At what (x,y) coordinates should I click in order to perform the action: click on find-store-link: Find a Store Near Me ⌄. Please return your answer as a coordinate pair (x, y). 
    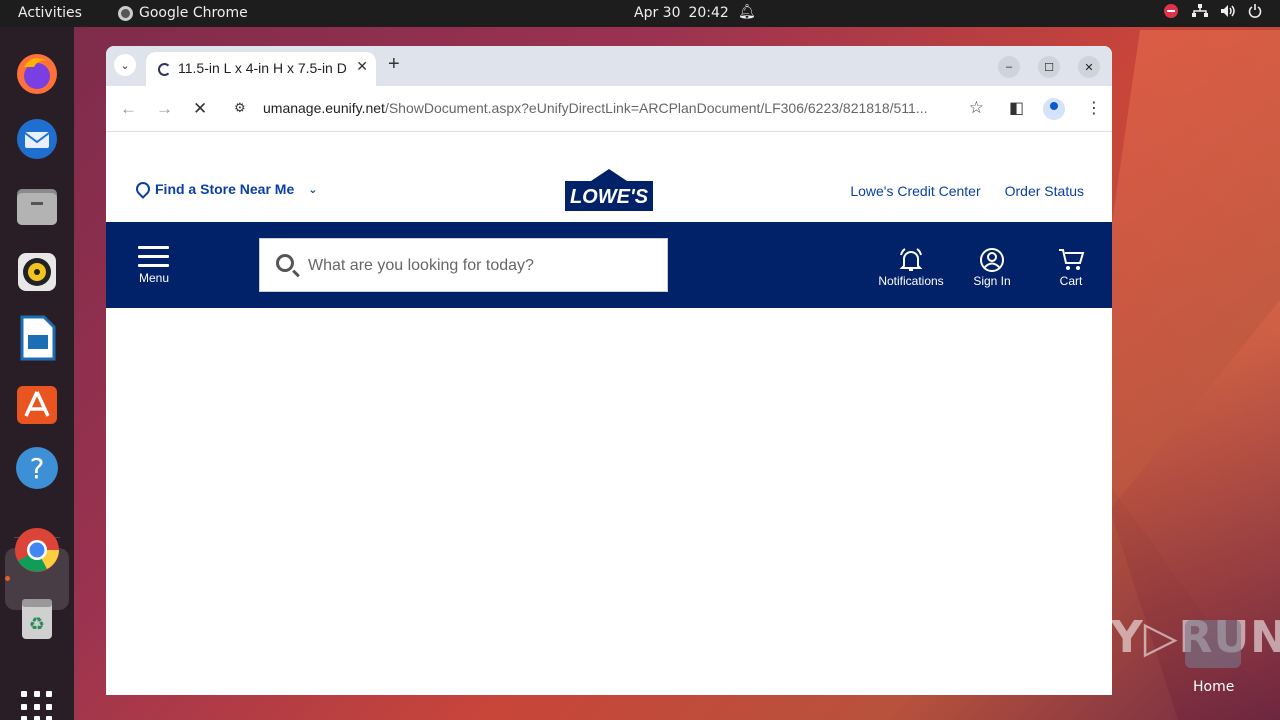
    Looking at the image, I should click on (226, 189).